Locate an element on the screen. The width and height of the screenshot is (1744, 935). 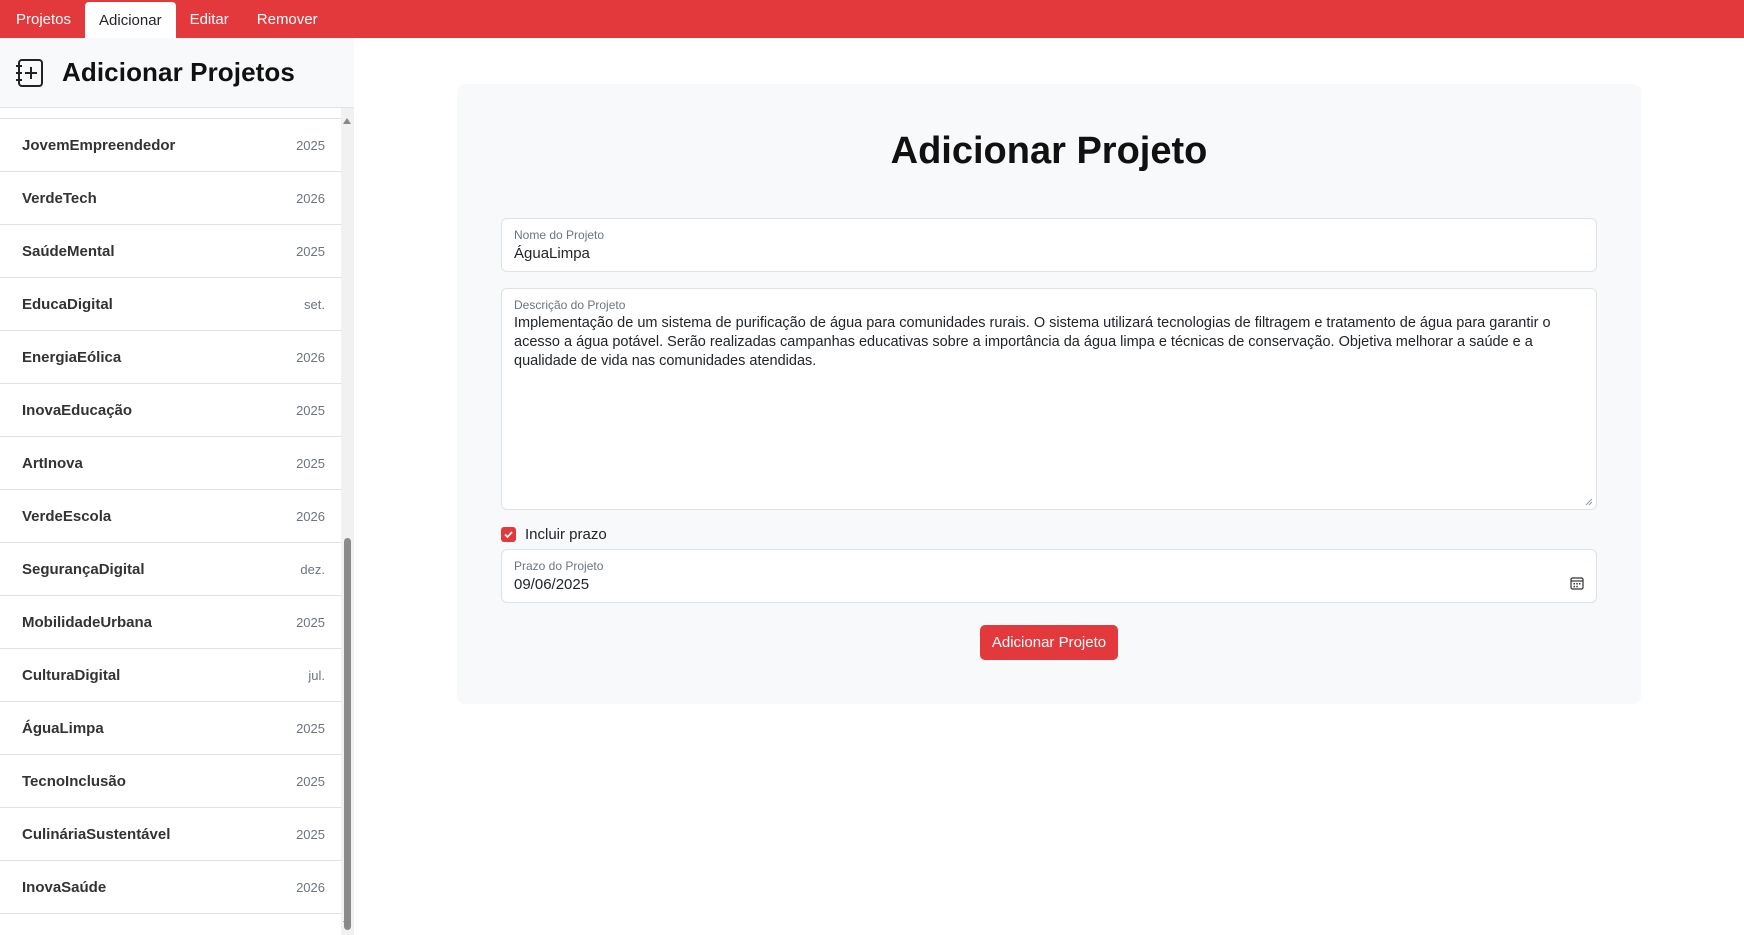
list-item: VerdeTech 2026 is located at coordinates (170, 198).